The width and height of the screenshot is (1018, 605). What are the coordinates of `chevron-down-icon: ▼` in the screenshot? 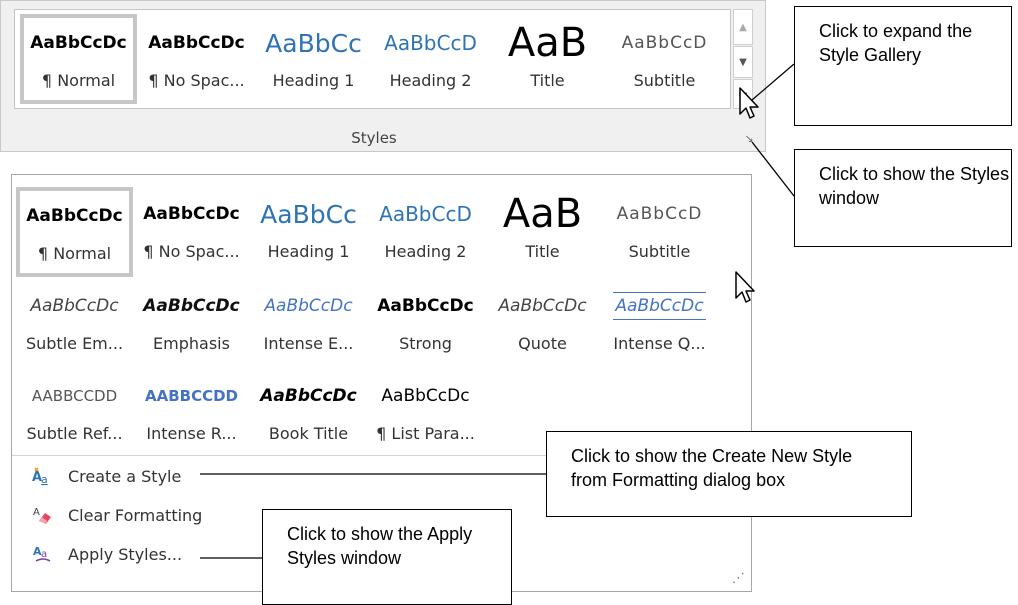 It's located at (743, 62).